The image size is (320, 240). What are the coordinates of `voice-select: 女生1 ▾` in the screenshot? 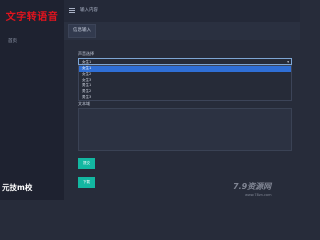 It's located at (185, 61).